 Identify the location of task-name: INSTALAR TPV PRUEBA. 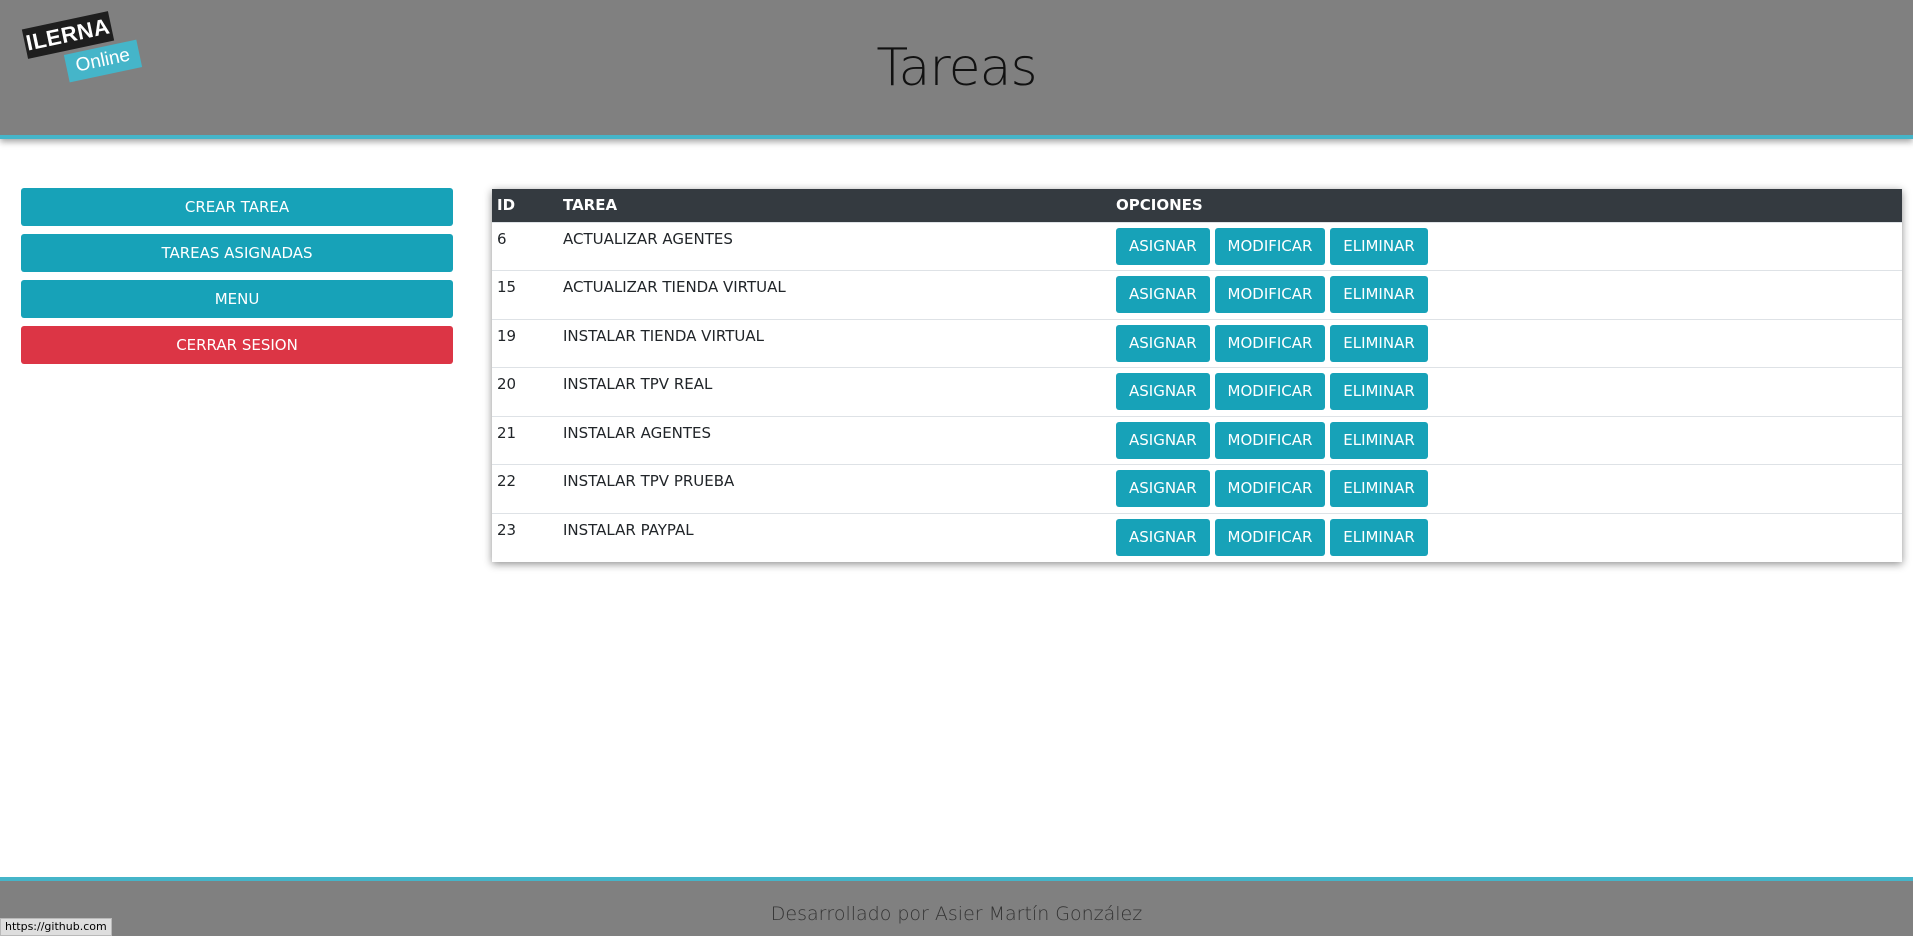
(649, 481).